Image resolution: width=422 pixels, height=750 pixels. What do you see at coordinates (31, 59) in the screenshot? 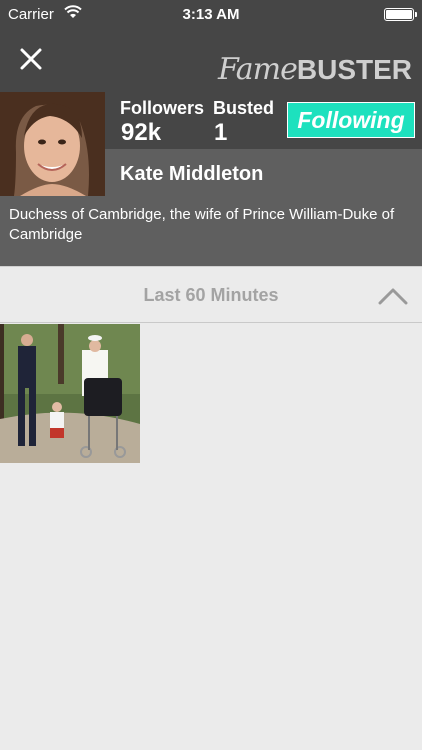
I see `close-icon` at bounding box center [31, 59].